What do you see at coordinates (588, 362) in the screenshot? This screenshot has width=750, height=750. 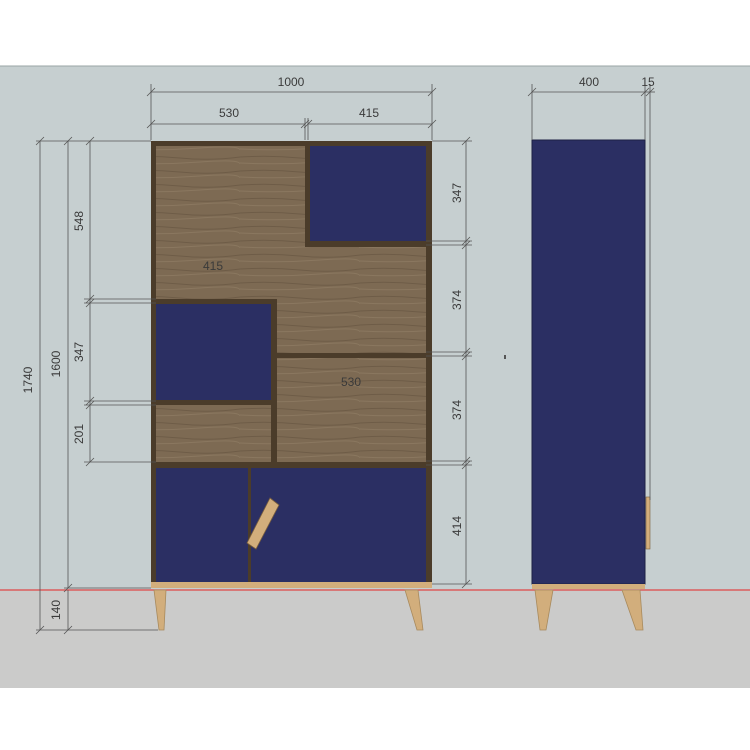 I see `side-panel` at bounding box center [588, 362].